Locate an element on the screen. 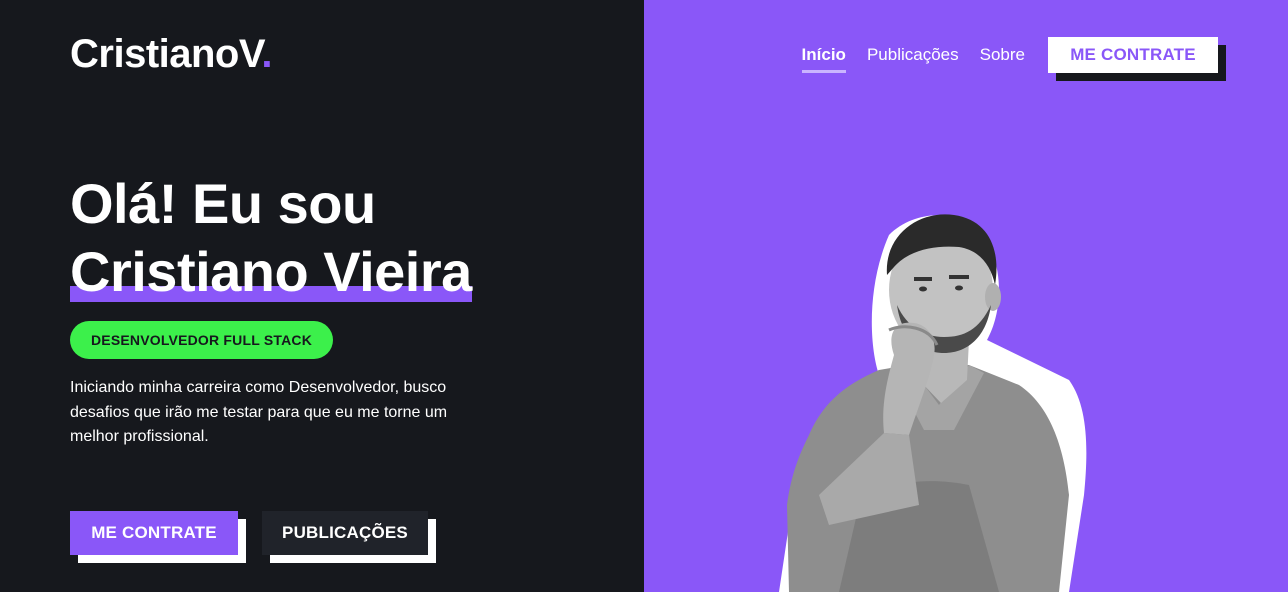  main-nav: Início Publicações Sobre ME CONTRATE is located at coordinates (1013, 59).